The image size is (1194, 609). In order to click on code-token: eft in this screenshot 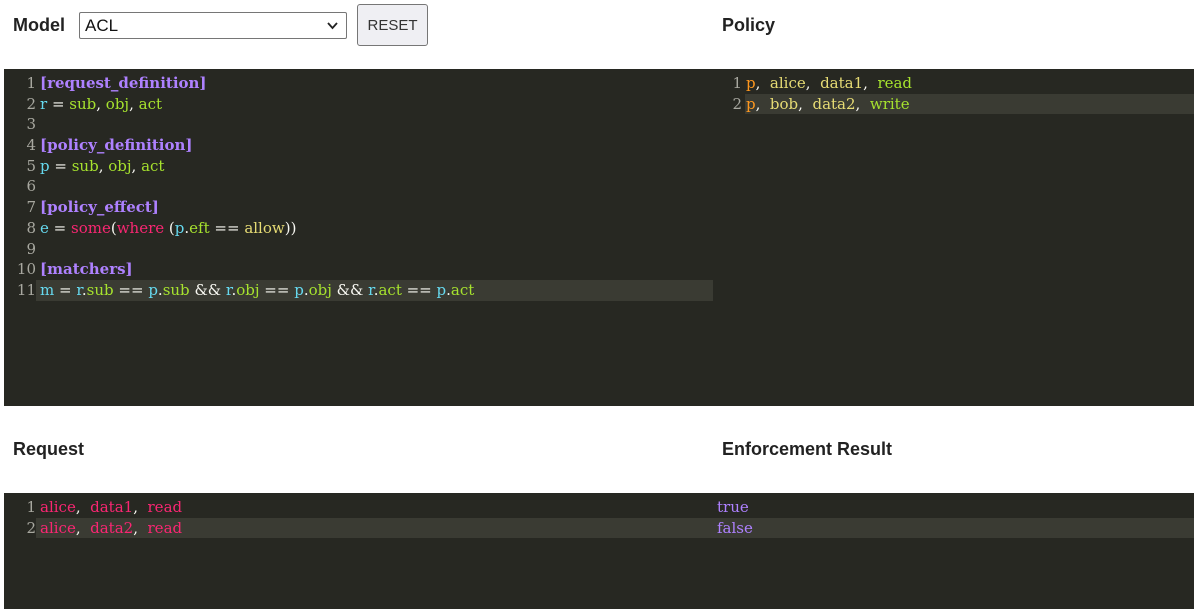, I will do `click(199, 227)`.